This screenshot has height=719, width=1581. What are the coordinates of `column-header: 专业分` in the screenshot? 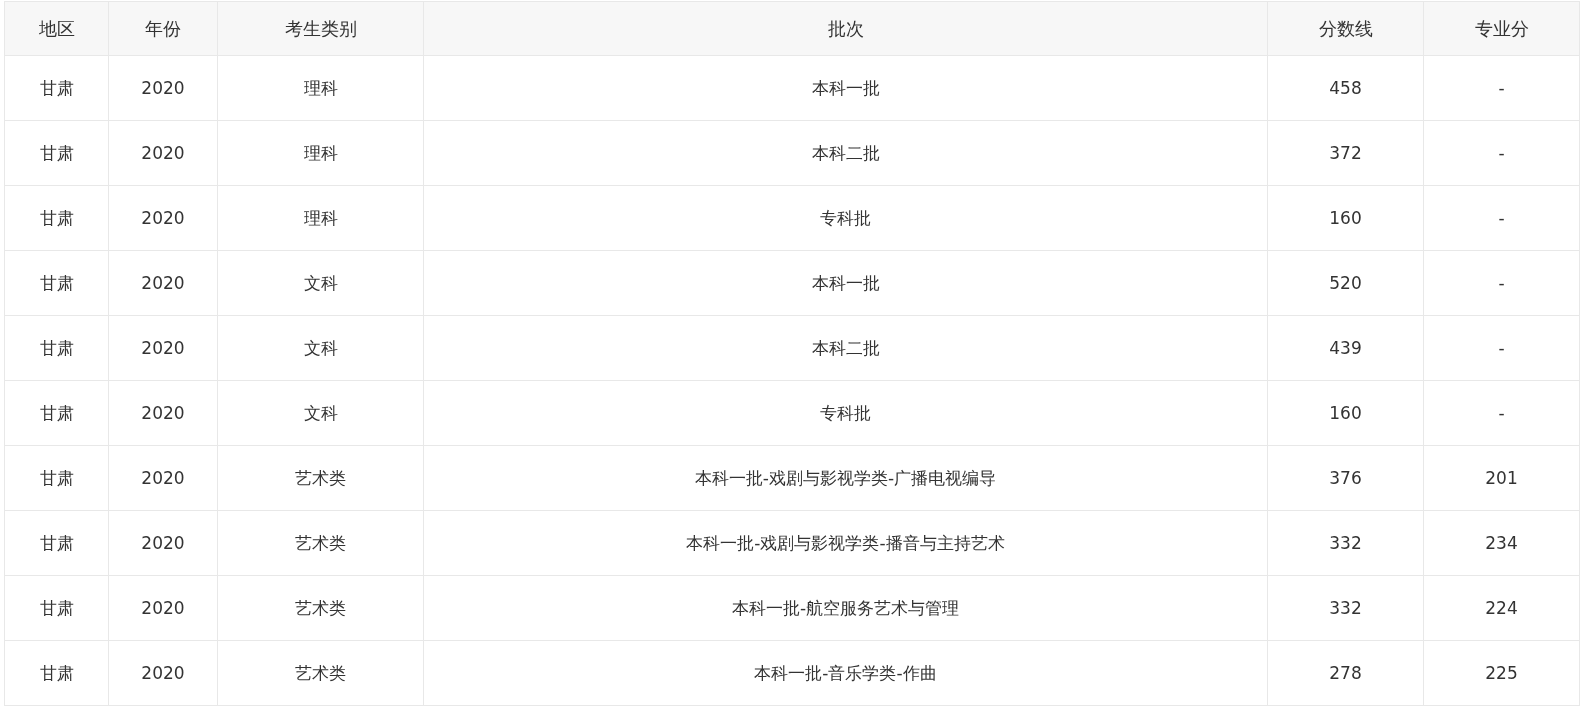 It's located at (1501, 28).